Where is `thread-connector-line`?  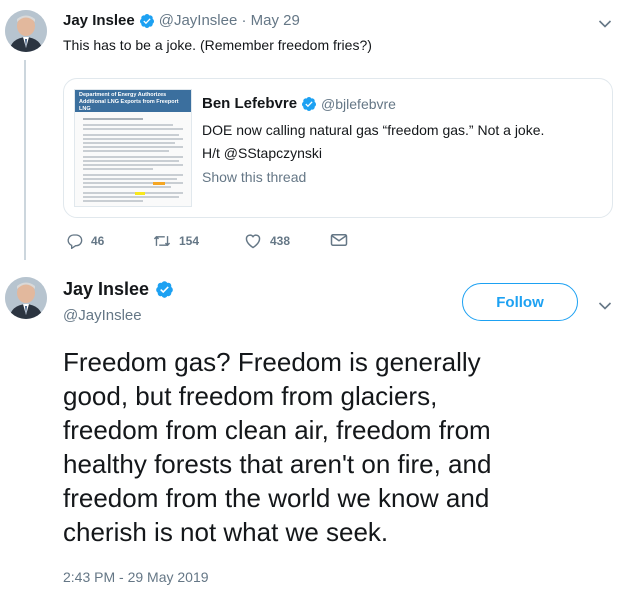 thread-connector-line is located at coordinates (25, 160).